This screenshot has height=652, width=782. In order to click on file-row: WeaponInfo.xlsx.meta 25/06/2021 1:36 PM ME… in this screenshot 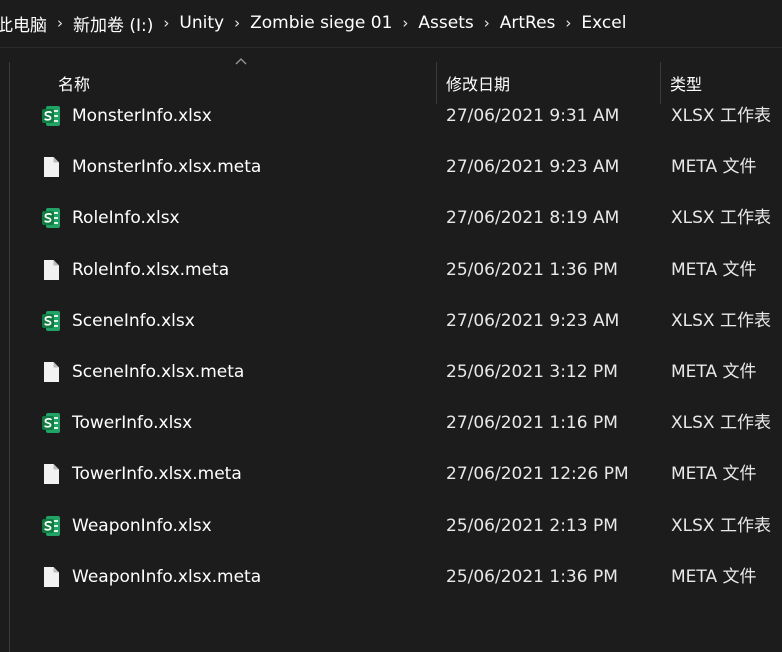, I will do `click(396, 577)`.